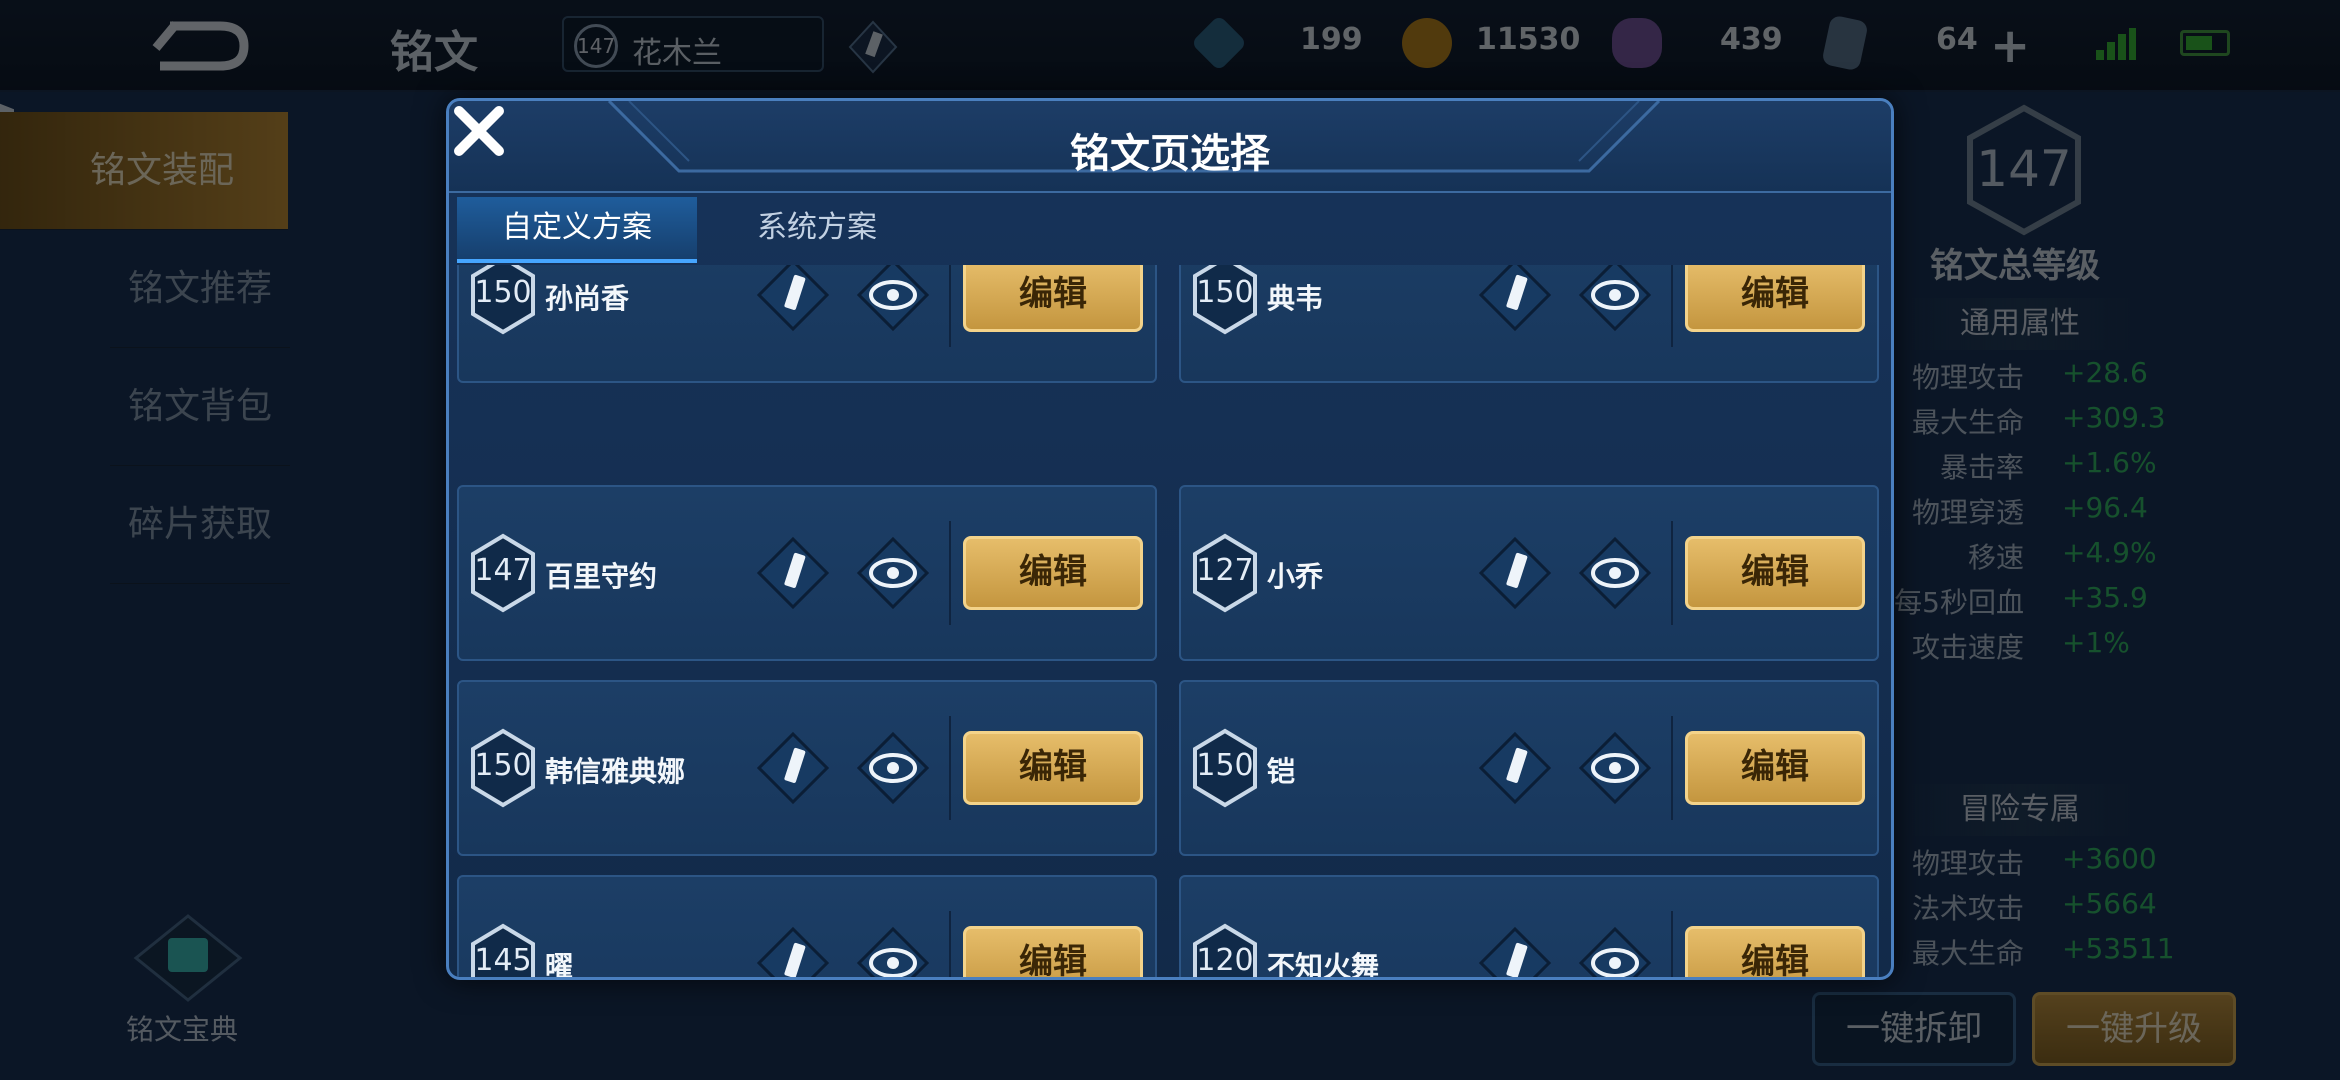 The height and width of the screenshot is (1080, 2340). What do you see at coordinates (615, 771) in the screenshot?
I see `page-name: 韩信雅典娜` at bounding box center [615, 771].